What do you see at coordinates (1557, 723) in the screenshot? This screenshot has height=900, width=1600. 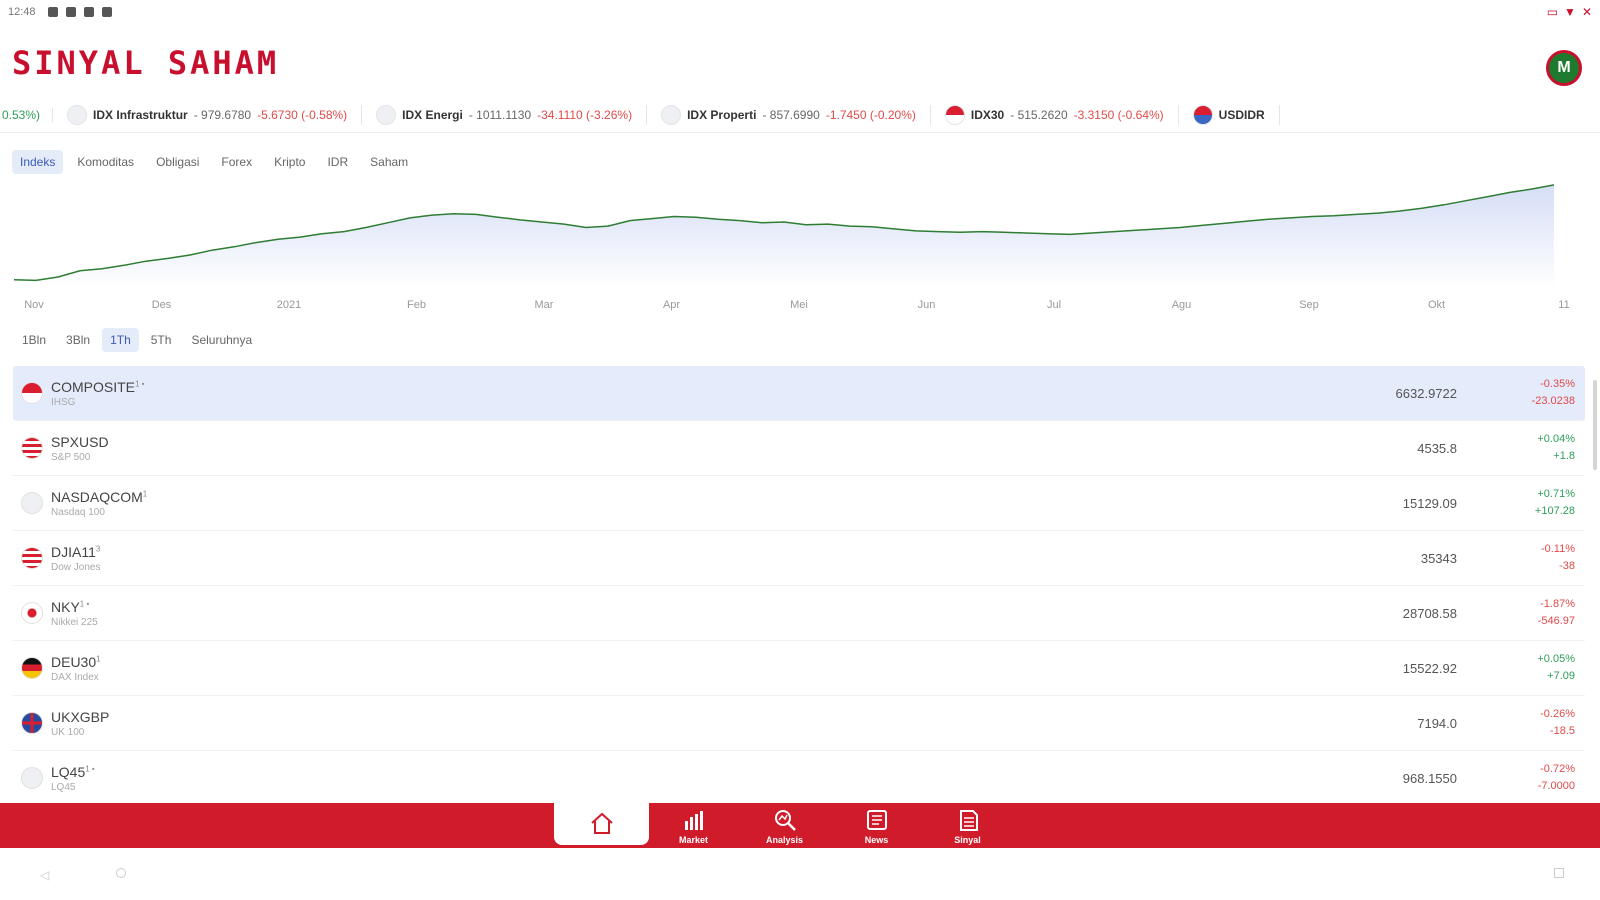 I see `index-change: -0.26% -18.5` at bounding box center [1557, 723].